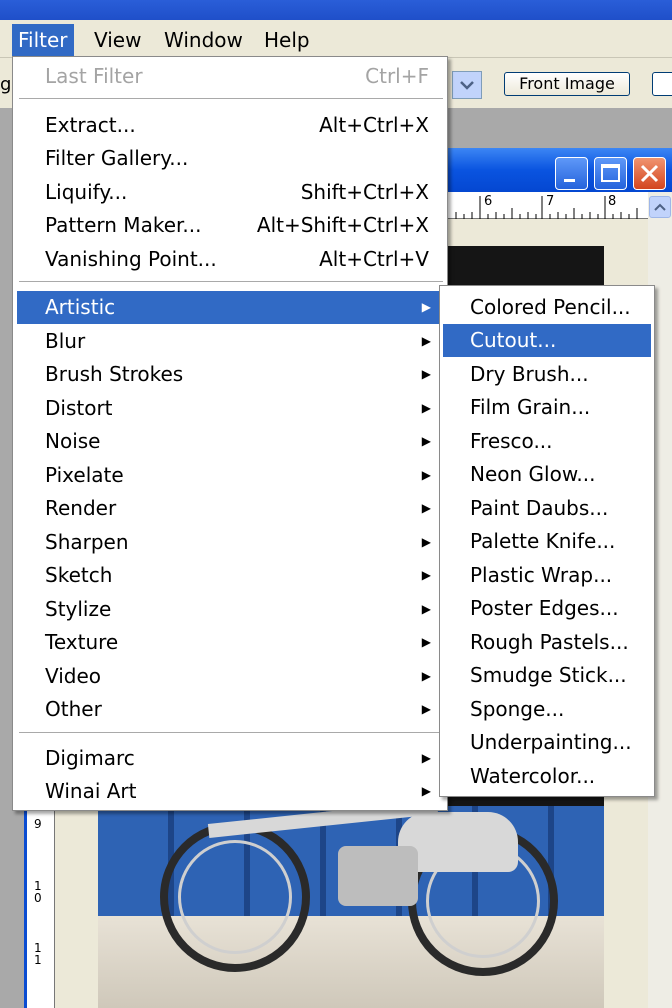  I want to click on menu-item-label: Artistic, so click(80, 307).